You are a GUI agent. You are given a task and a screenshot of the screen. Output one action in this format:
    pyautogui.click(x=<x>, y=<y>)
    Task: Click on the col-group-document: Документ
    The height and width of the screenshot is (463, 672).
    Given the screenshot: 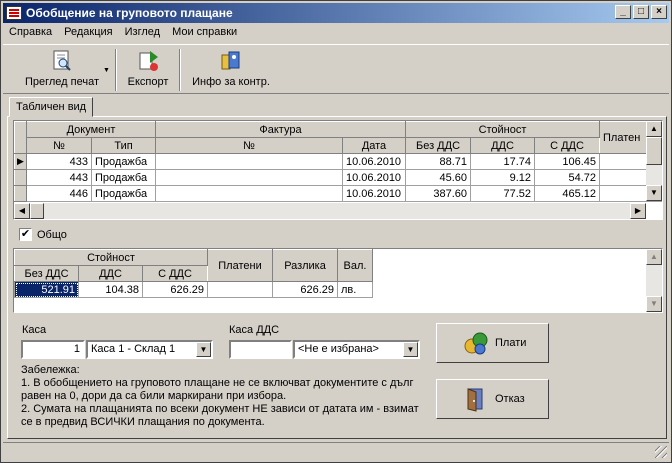 What is the action you would take?
    pyautogui.click(x=91, y=129)
    